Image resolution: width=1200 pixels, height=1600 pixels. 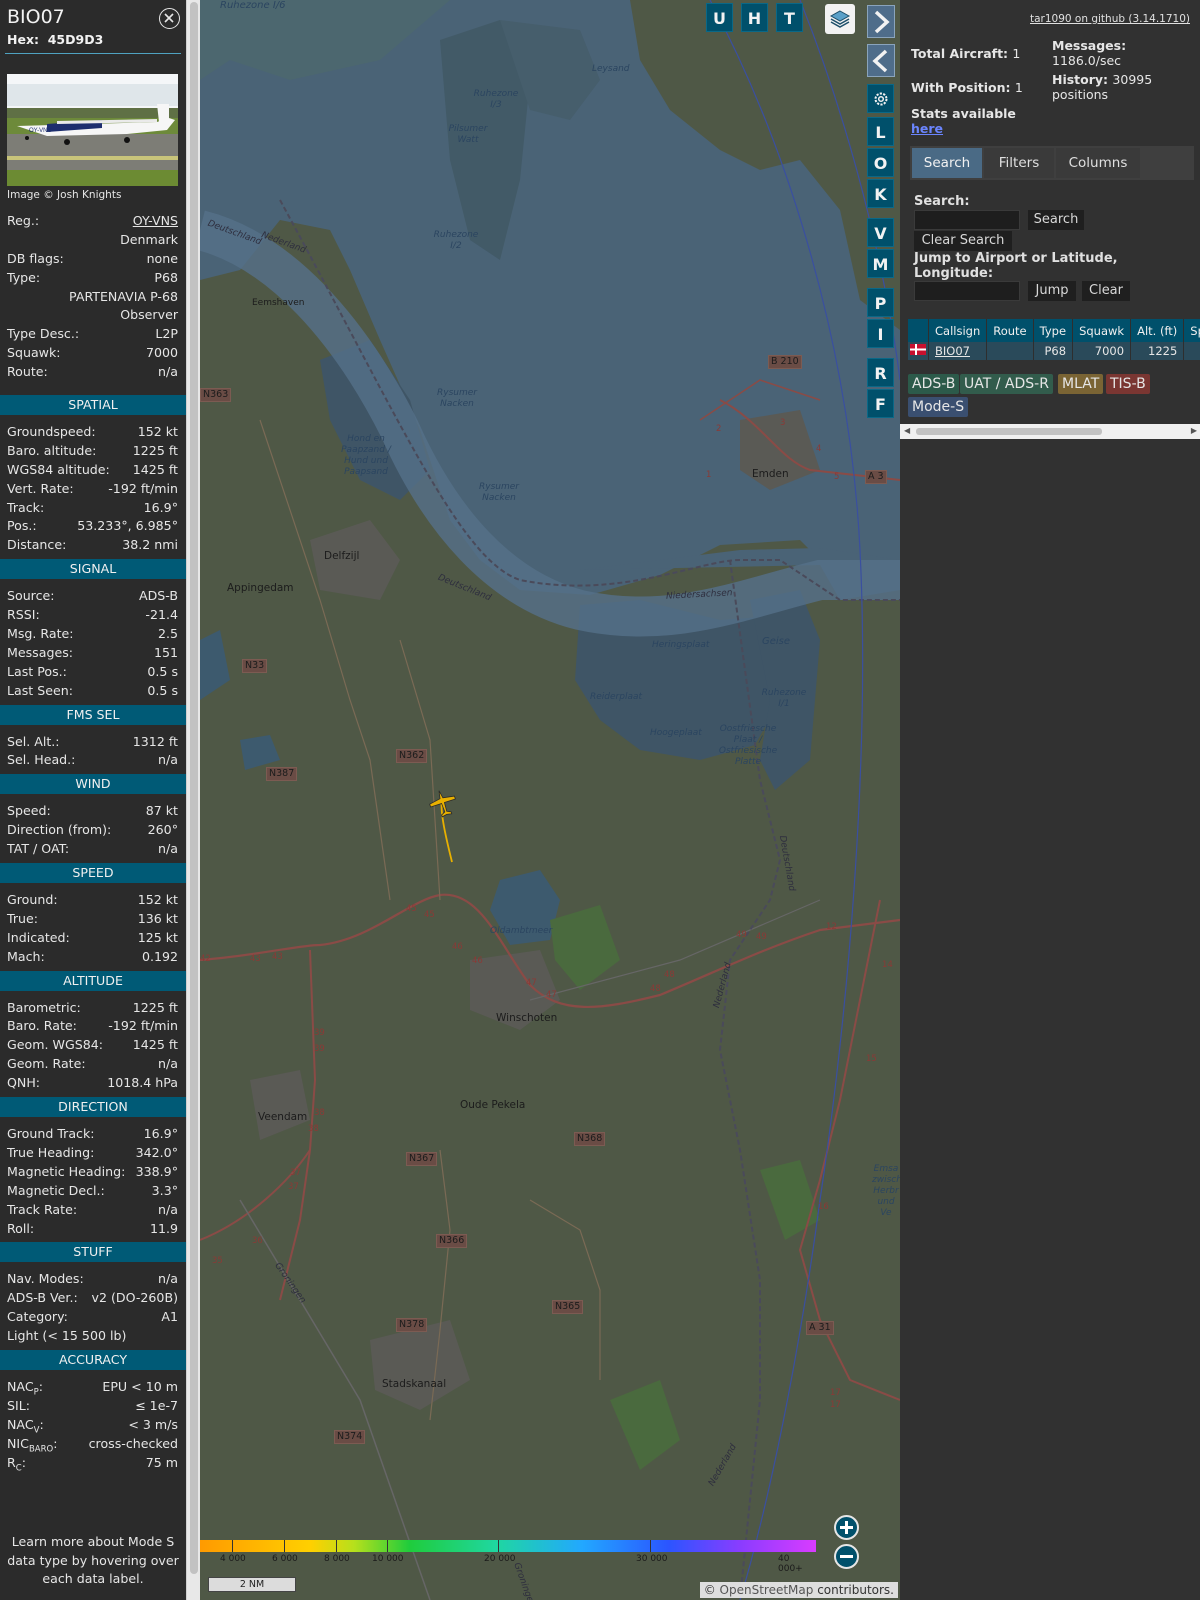 What do you see at coordinates (217, 1261) in the screenshot?
I see `road-km-label: 35` at bounding box center [217, 1261].